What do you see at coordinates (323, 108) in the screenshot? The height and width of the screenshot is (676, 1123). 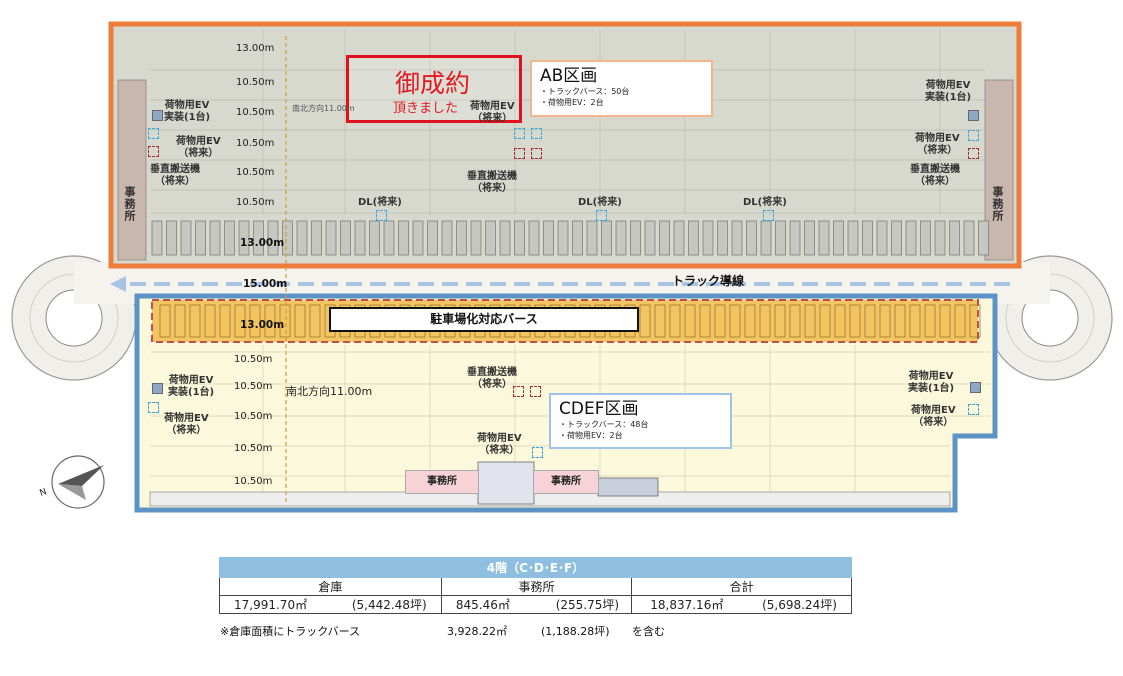 I see `ab-north-south-label: 南北方向11.00m` at bounding box center [323, 108].